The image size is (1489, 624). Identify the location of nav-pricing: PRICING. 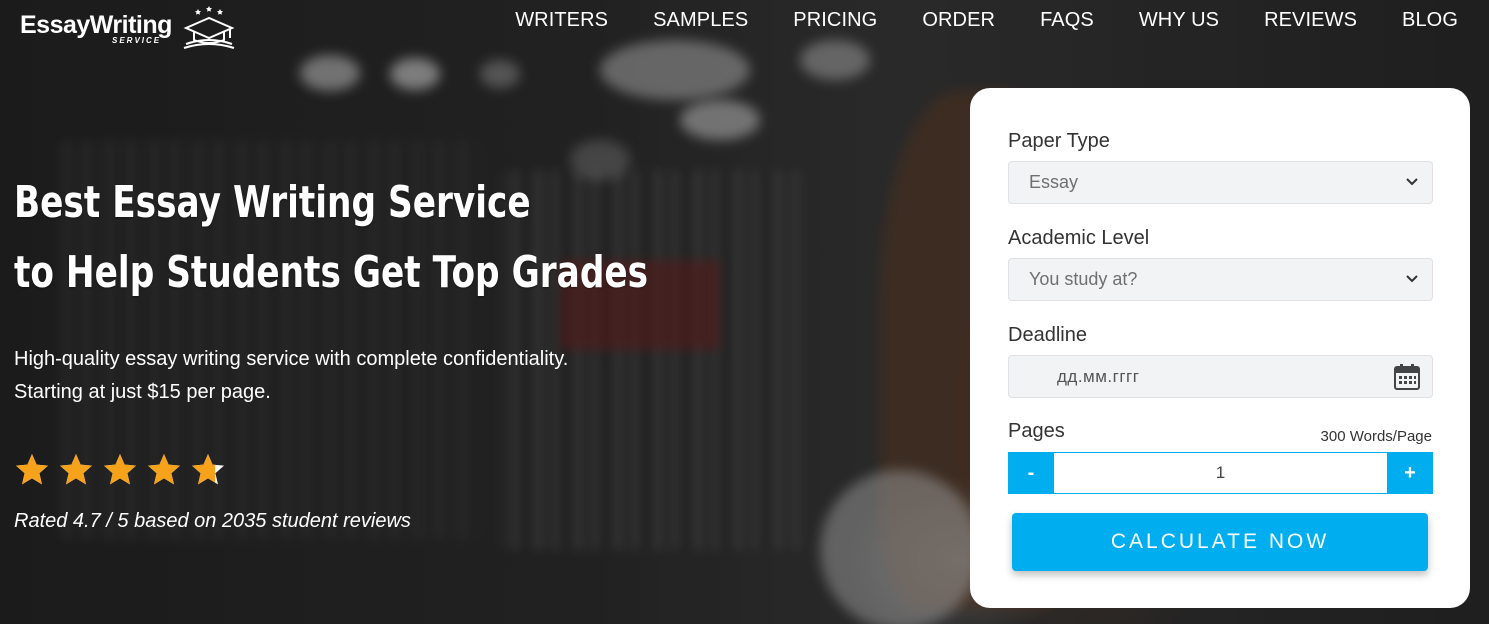
(835, 20).